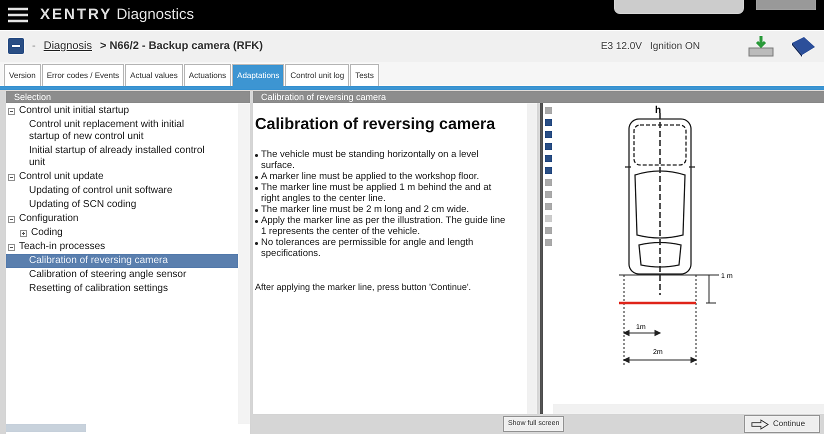 The height and width of the screenshot is (434, 824). What do you see at coordinates (370, 176) in the screenshot?
I see `instruction-text: A marker line must be applied to the workshop floor.` at bounding box center [370, 176].